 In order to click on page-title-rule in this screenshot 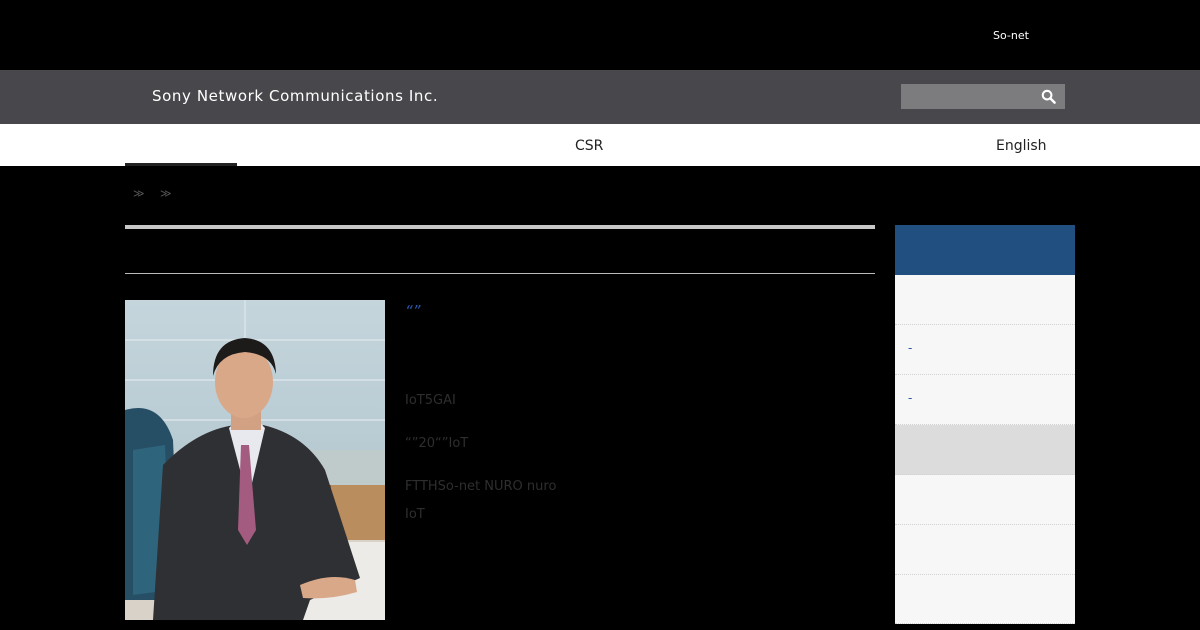, I will do `click(500, 227)`.